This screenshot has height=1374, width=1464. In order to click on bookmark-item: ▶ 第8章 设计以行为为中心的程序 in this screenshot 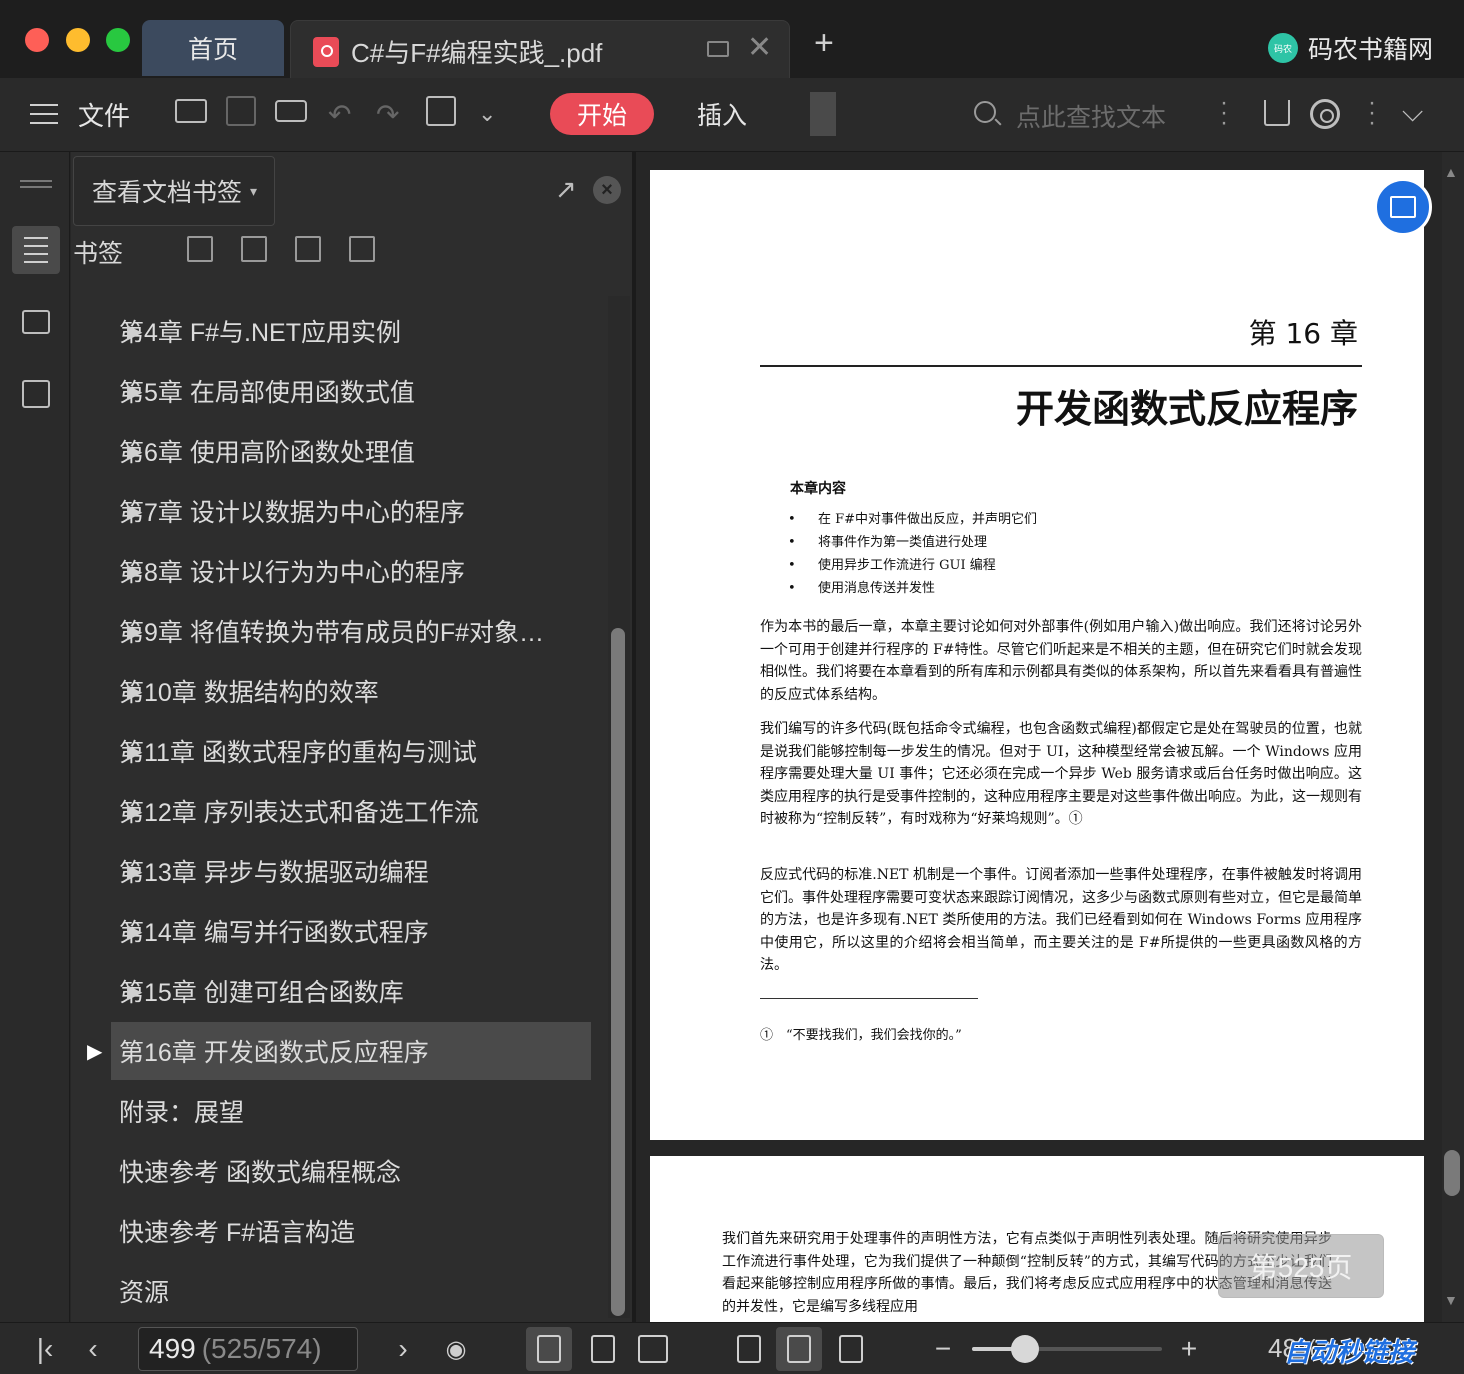, I will do `click(351, 571)`.